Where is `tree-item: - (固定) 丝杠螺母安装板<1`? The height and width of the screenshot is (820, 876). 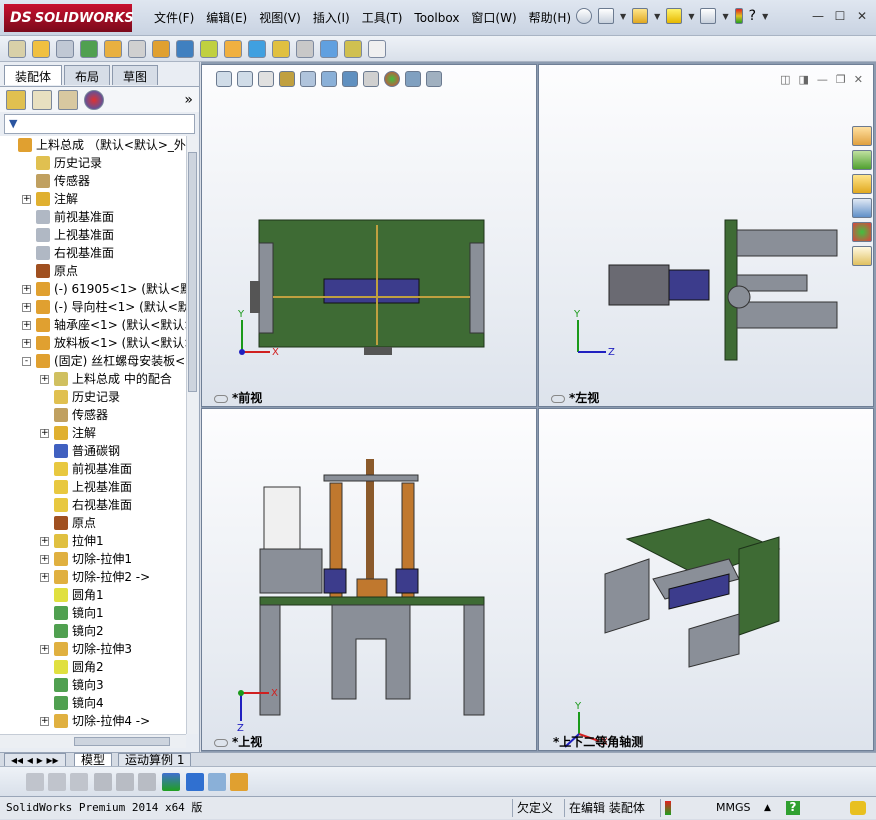 tree-item: - (固定) 丝杠螺母安装板<1 is located at coordinates (93, 361).